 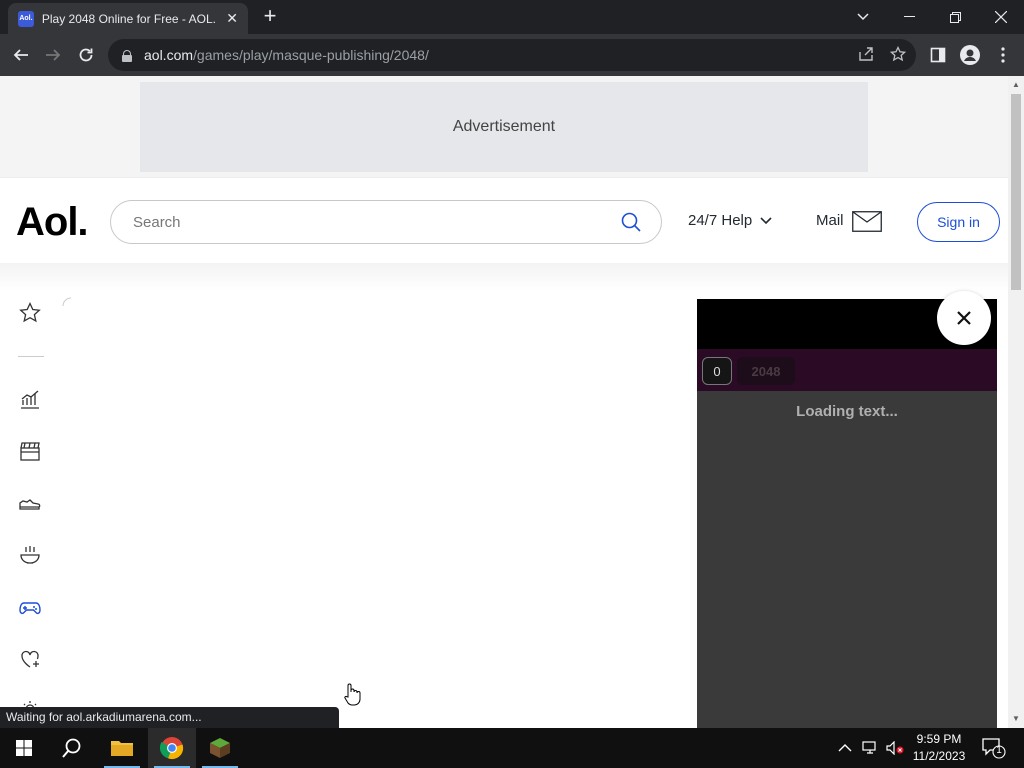 I want to click on scroll-down-icon: ▼, so click(x=1016, y=718).